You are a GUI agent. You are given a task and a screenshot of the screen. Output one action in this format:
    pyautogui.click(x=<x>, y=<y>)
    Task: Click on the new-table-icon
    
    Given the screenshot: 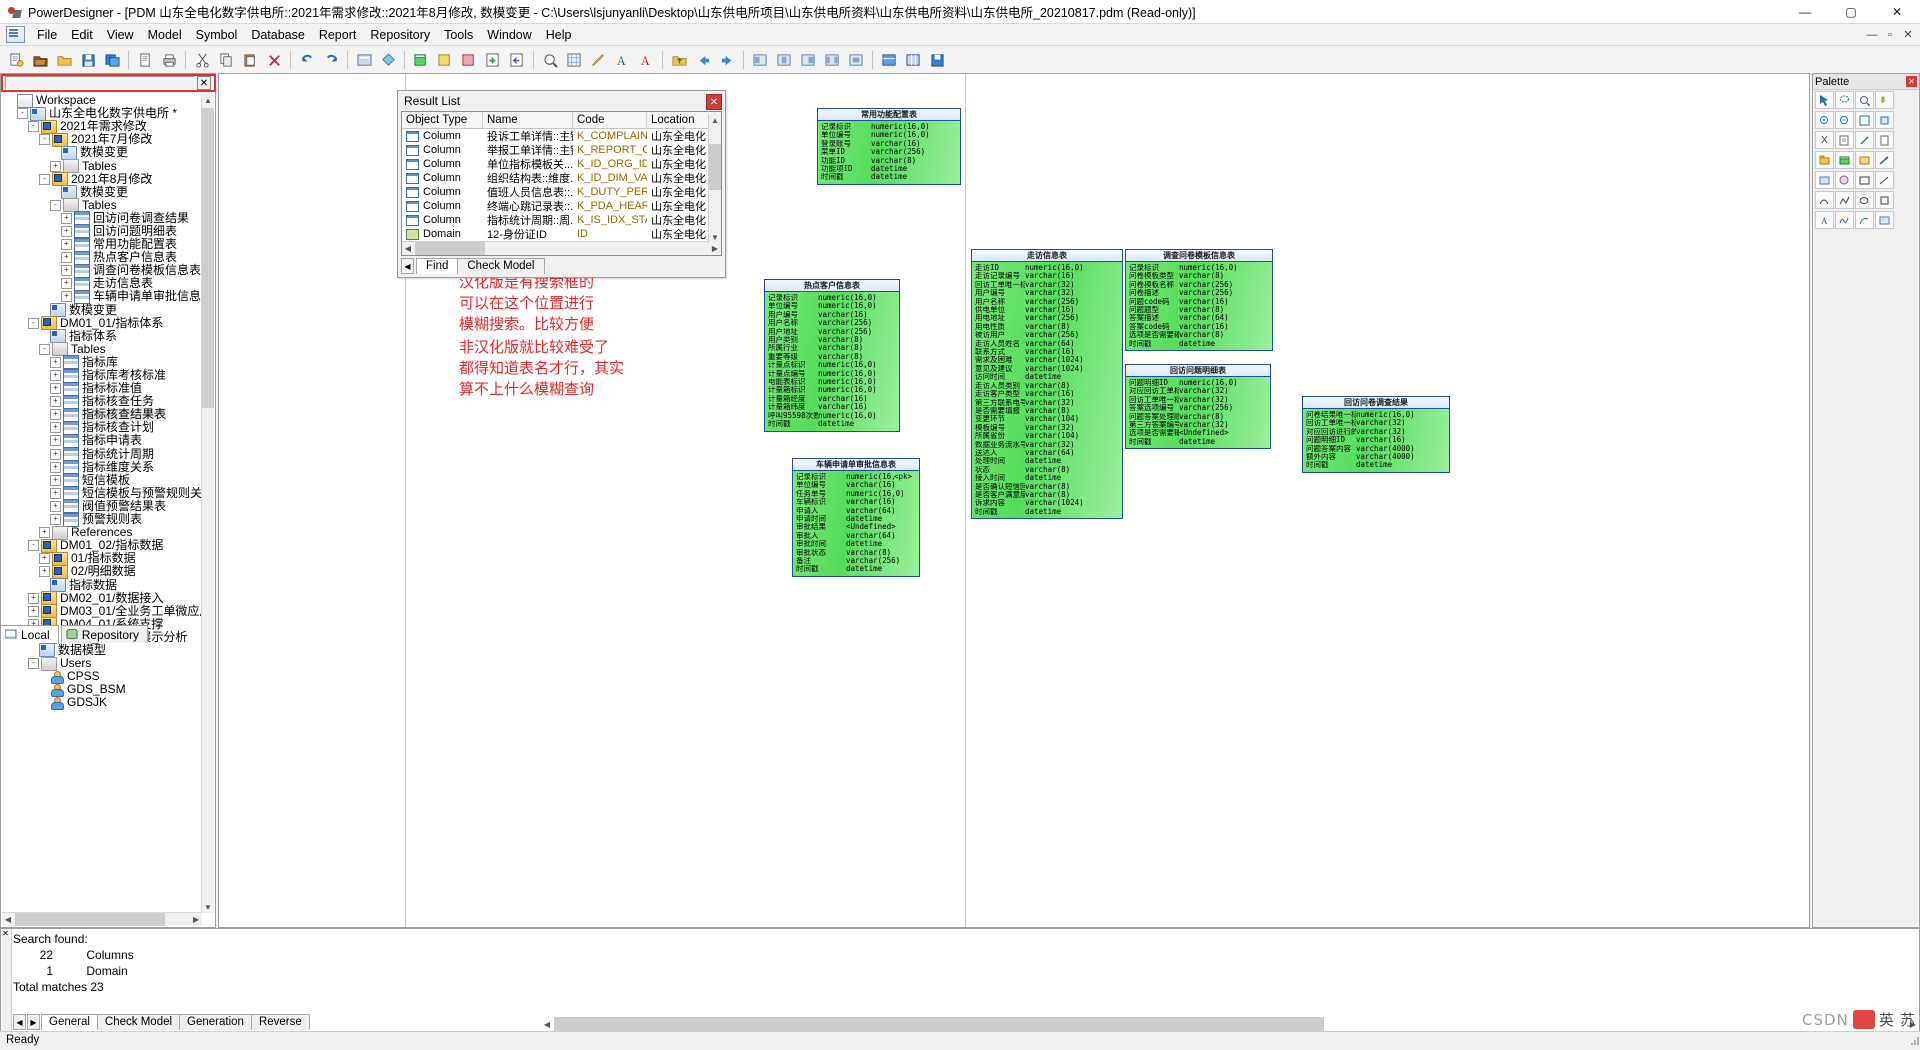 What is the action you would take?
    pyautogui.click(x=421, y=60)
    